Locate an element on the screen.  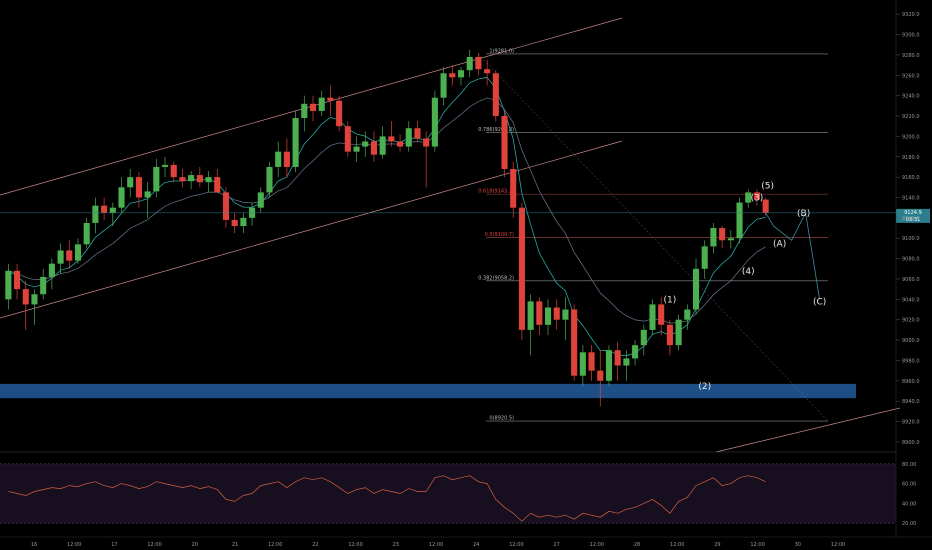
wave-label: (5) is located at coordinates (767, 186).